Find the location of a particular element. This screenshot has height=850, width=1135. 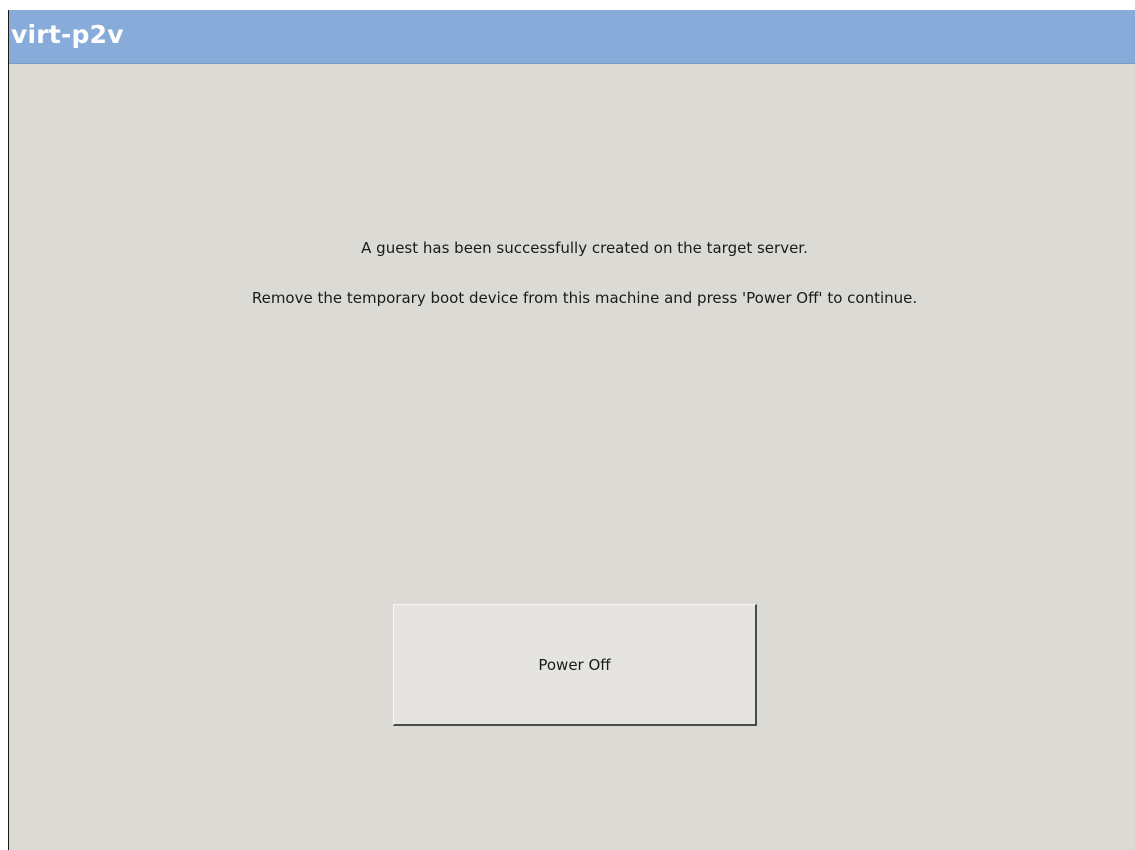

power-off-button: Power Off is located at coordinates (575, 665).